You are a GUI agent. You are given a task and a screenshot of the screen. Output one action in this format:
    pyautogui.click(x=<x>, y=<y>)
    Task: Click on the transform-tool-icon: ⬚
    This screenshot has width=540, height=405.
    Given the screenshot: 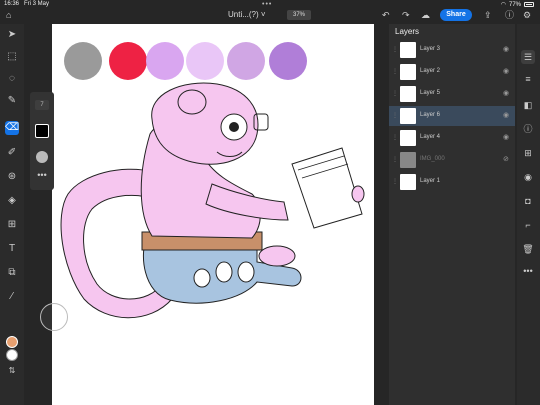 What is the action you would take?
    pyautogui.click(x=12, y=57)
    